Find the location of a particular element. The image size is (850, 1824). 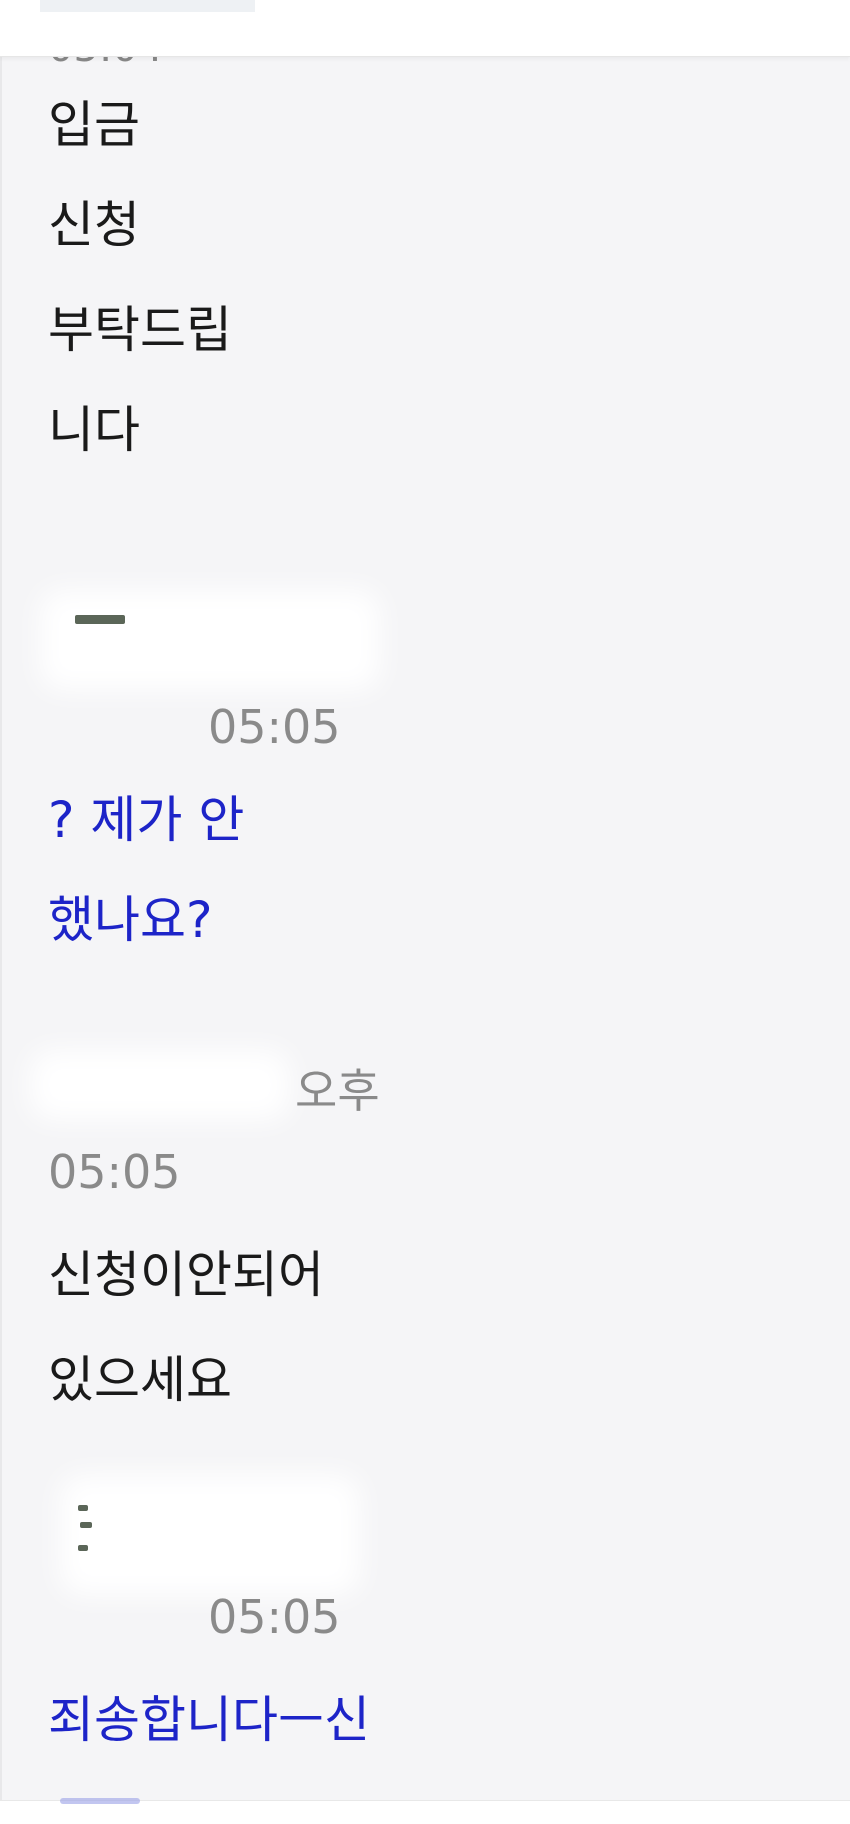

message-line: 부탁드립 is located at coordinates (140, 330).